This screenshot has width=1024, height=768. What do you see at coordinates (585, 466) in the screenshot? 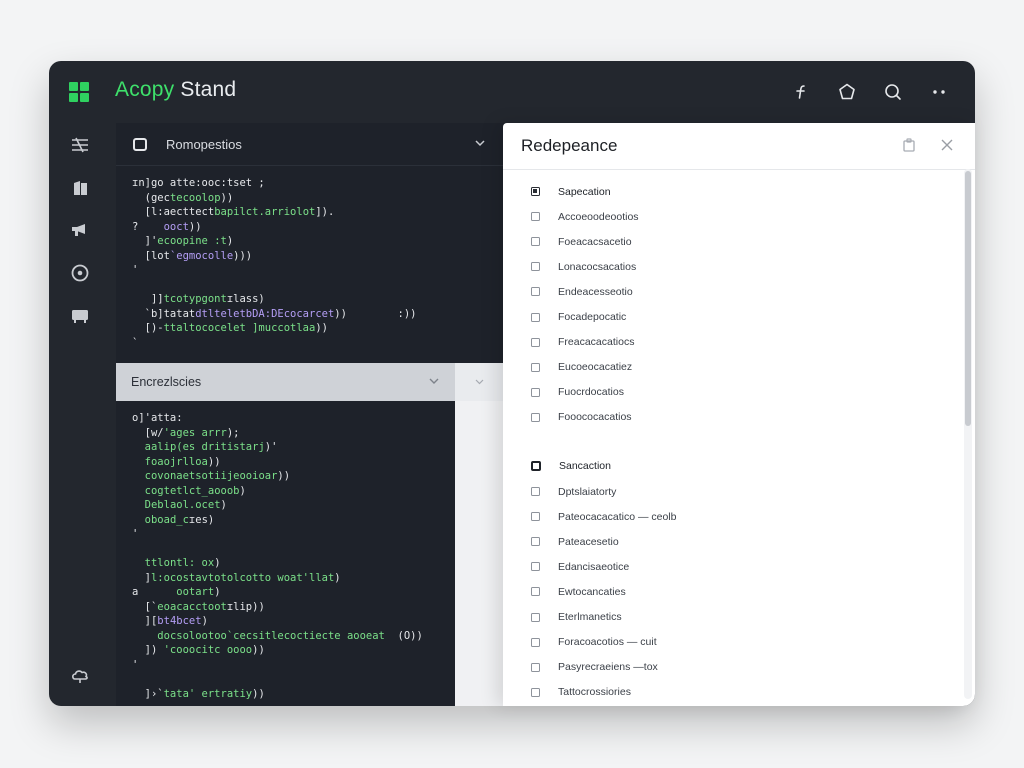
I see `list-item-label: Sancaction` at bounding box center [585, 466].